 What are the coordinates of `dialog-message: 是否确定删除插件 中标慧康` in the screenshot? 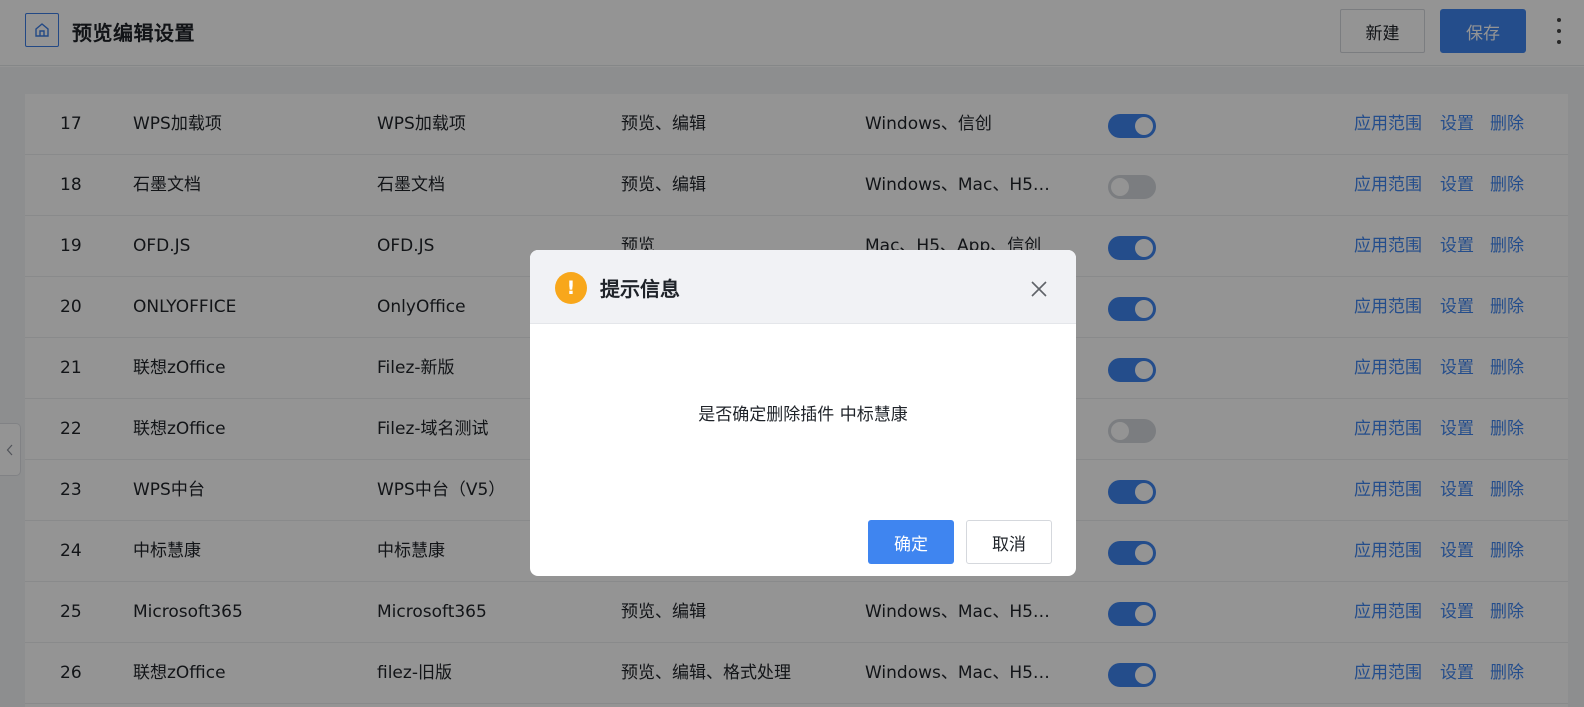 It's located at (803, 415).